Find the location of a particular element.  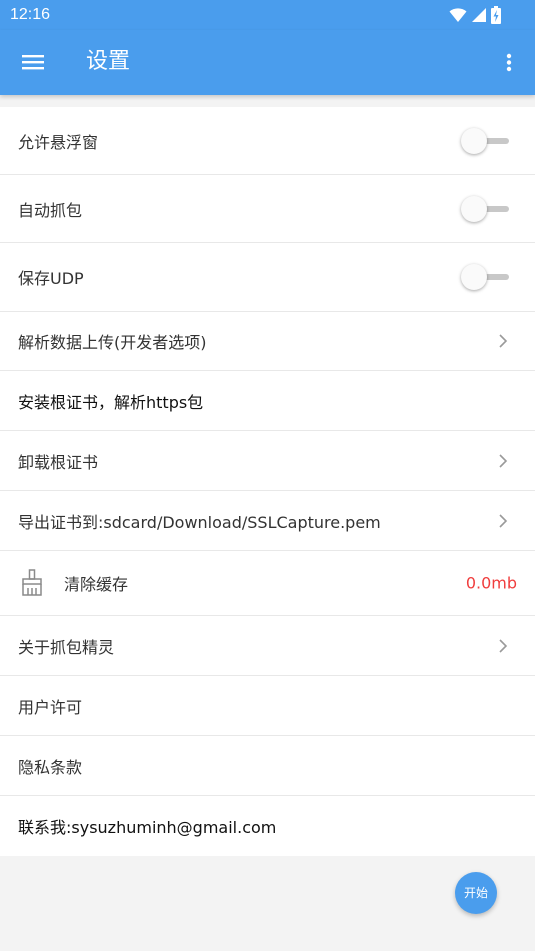

more-vert-icon is located at coordinates (509, 62).